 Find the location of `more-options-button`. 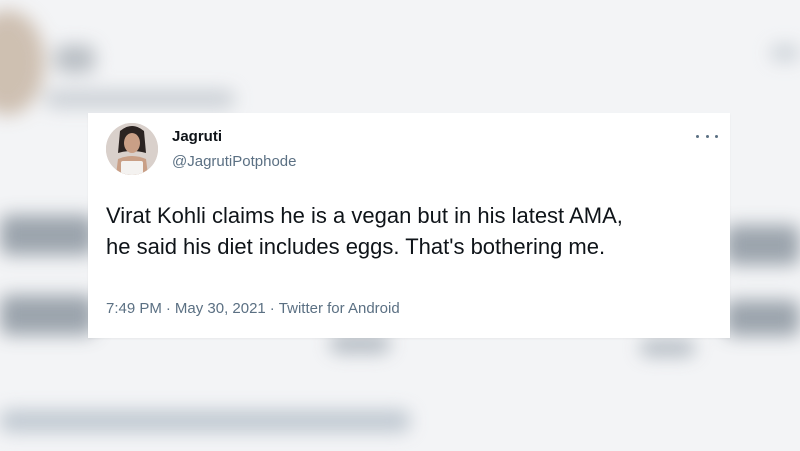

more-options-button is located at coordinates (707, 136).